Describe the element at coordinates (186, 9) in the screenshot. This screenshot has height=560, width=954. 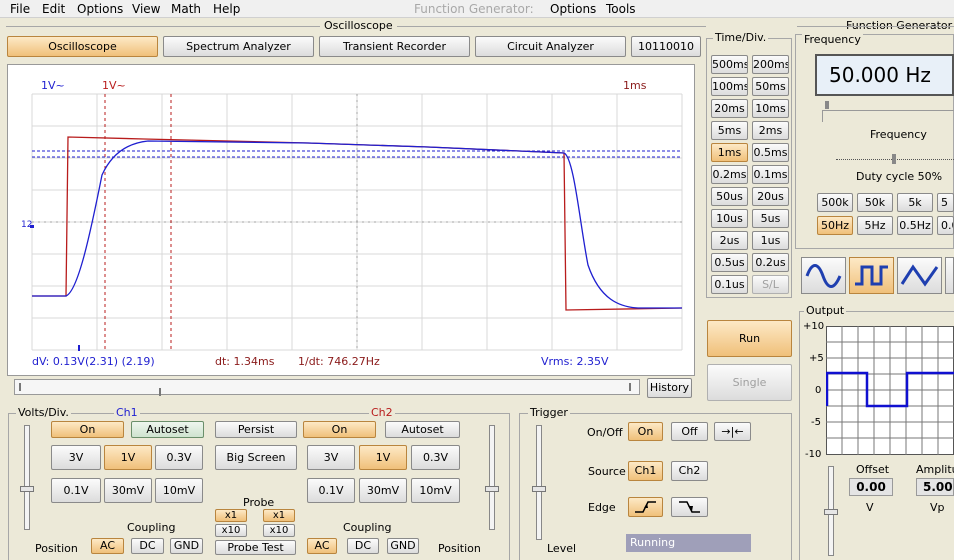
I see `menu-math: Math` at that location.